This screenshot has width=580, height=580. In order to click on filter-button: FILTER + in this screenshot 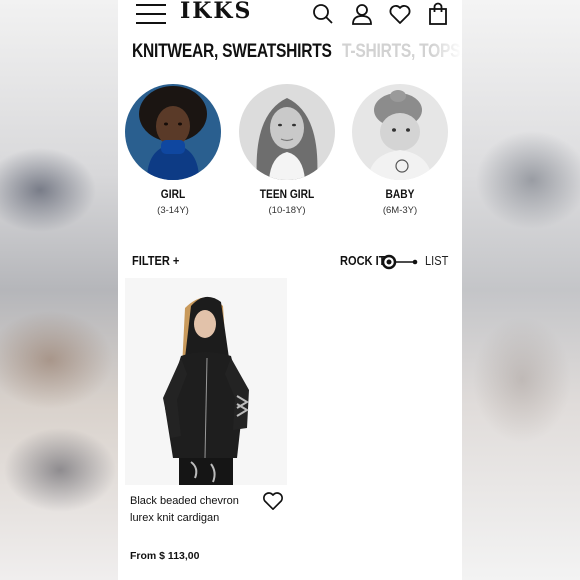, I will do `click(155, 260)`.